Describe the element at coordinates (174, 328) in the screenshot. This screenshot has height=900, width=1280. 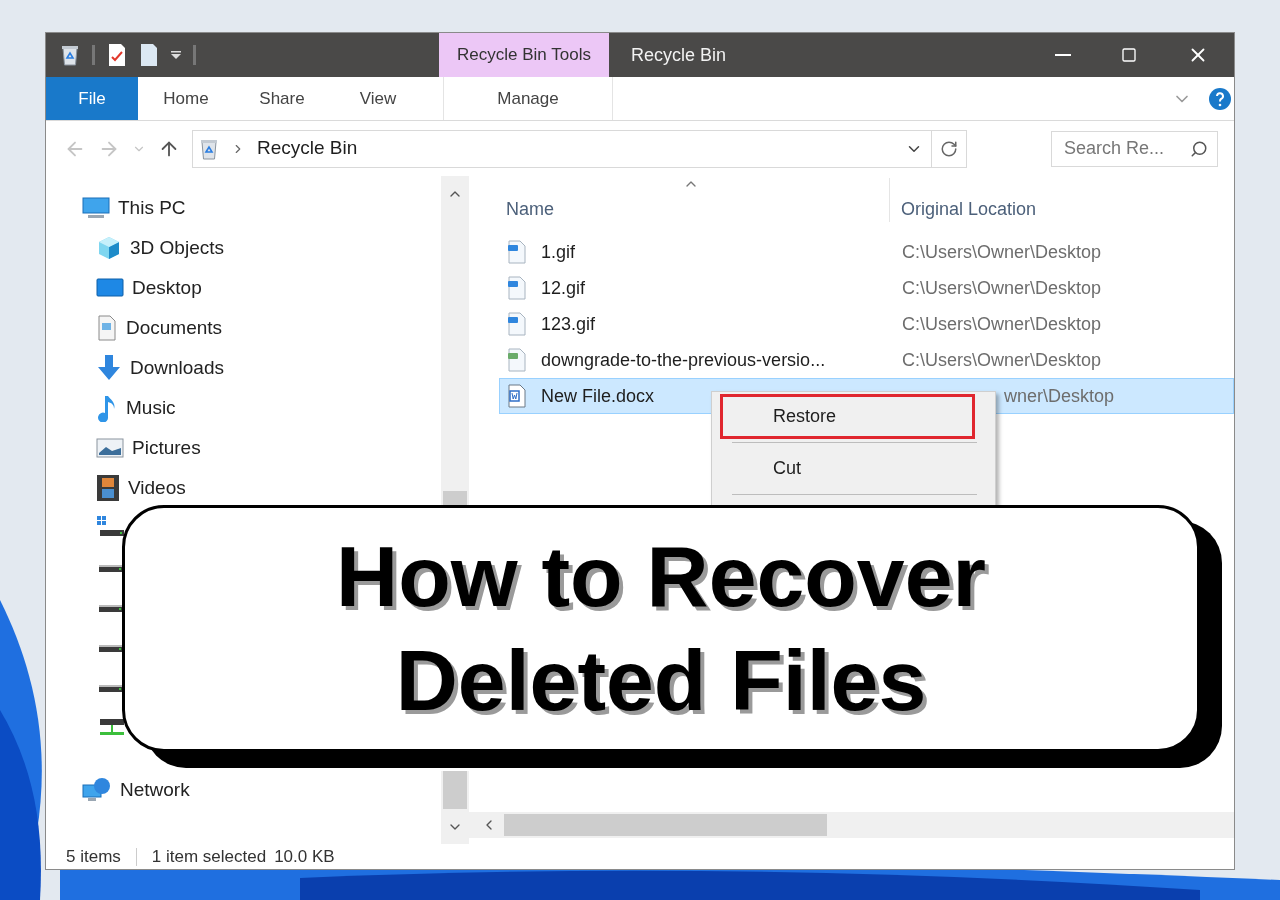
I see `navigation-item: Documents` at that location.